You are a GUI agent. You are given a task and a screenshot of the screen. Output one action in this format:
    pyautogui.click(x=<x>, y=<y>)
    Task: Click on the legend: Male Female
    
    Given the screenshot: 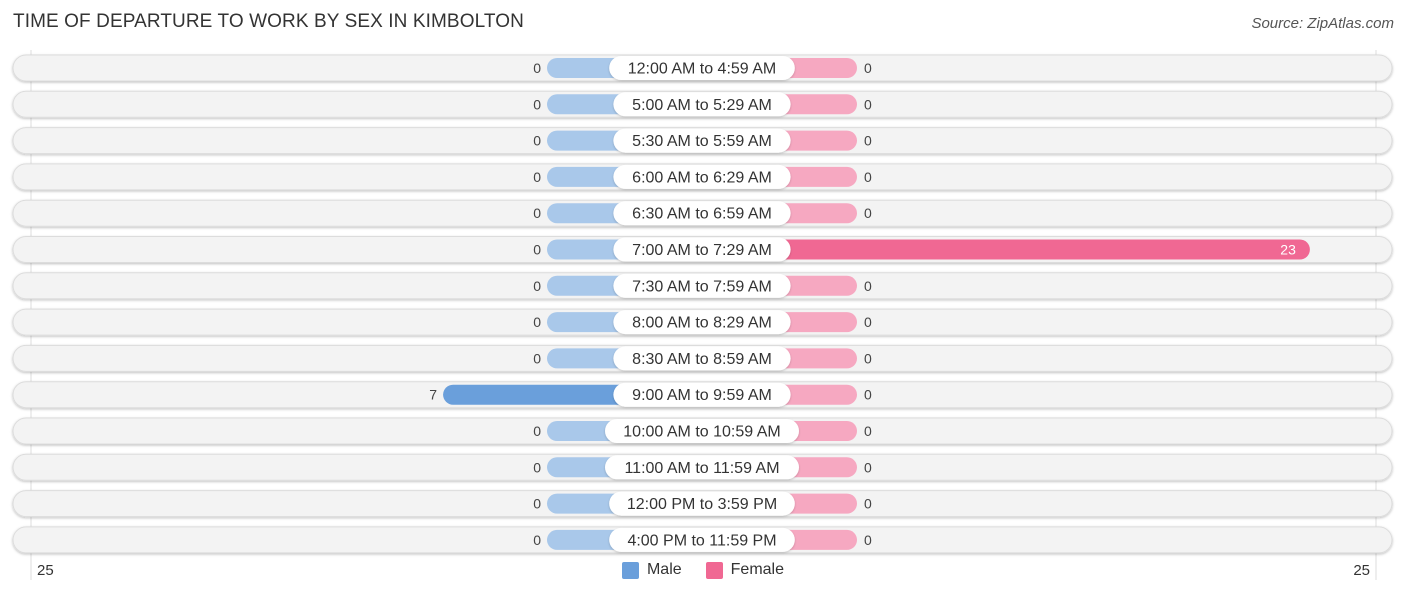 What is the action you would take?
    pyautogui.click(x=703, y=570)
    